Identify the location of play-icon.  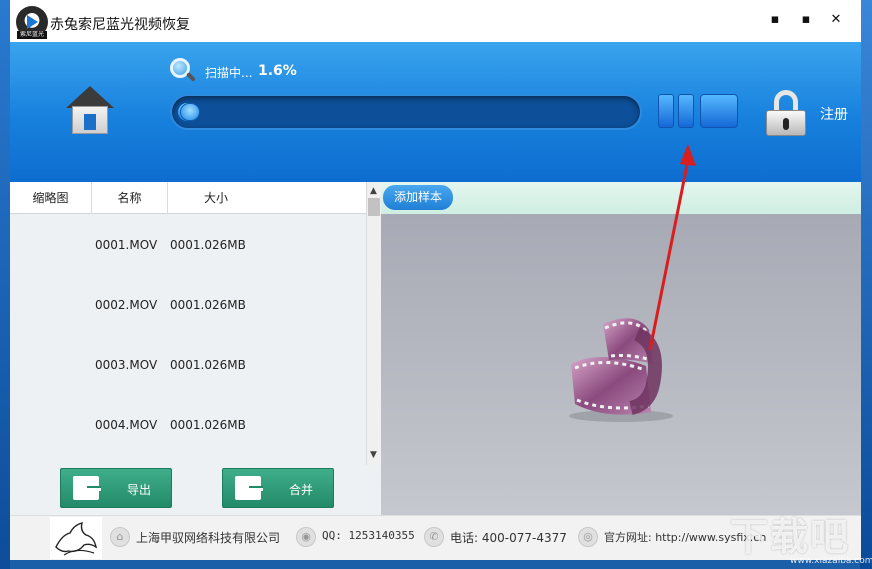
(32, 22).